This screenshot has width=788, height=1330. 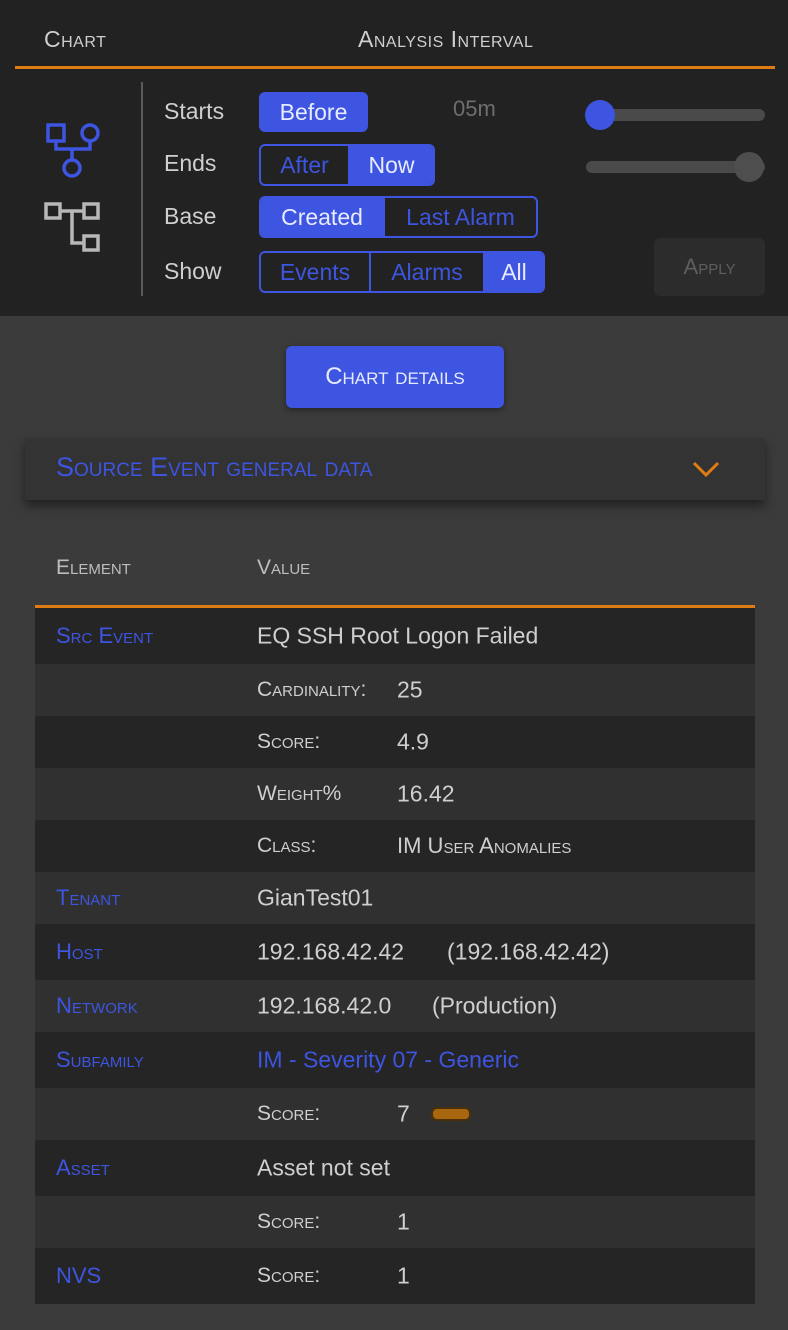 What do you see at coordinates (395, 690) in the screenshot?
I see `table-row: Cardinality: 25` at bounding box center [395, 690].